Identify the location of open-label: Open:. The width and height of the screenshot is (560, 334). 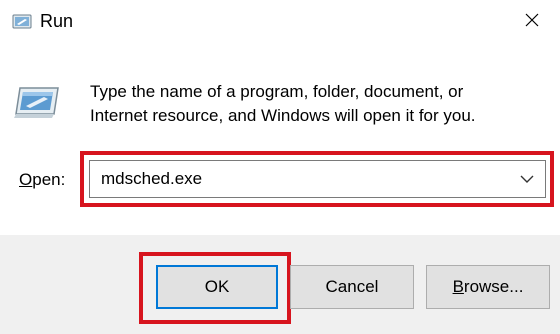
(42, 180).